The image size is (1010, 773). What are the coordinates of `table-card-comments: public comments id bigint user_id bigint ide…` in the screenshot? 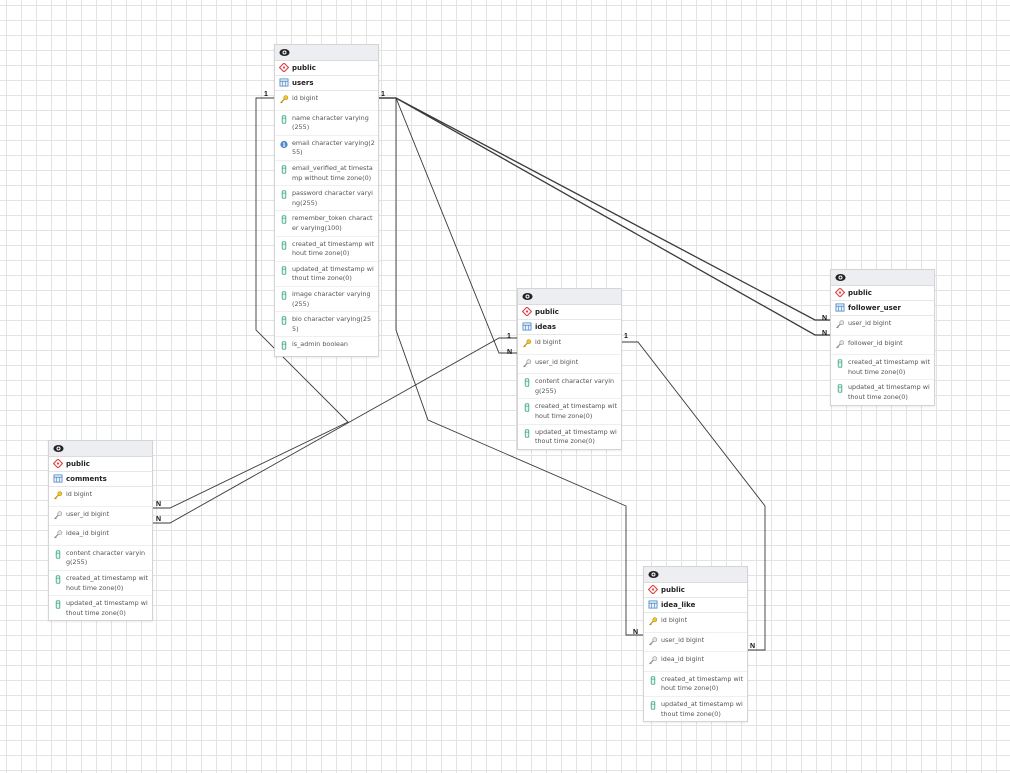 It's located at (100, 531).